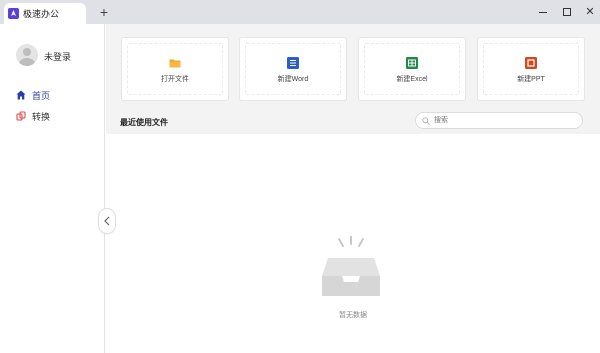 This screenshot has height=353, width=600. What do you see at coordinates (293, 63) in the screenshot?
I see `word-icon` at bounding box center [293, 63].